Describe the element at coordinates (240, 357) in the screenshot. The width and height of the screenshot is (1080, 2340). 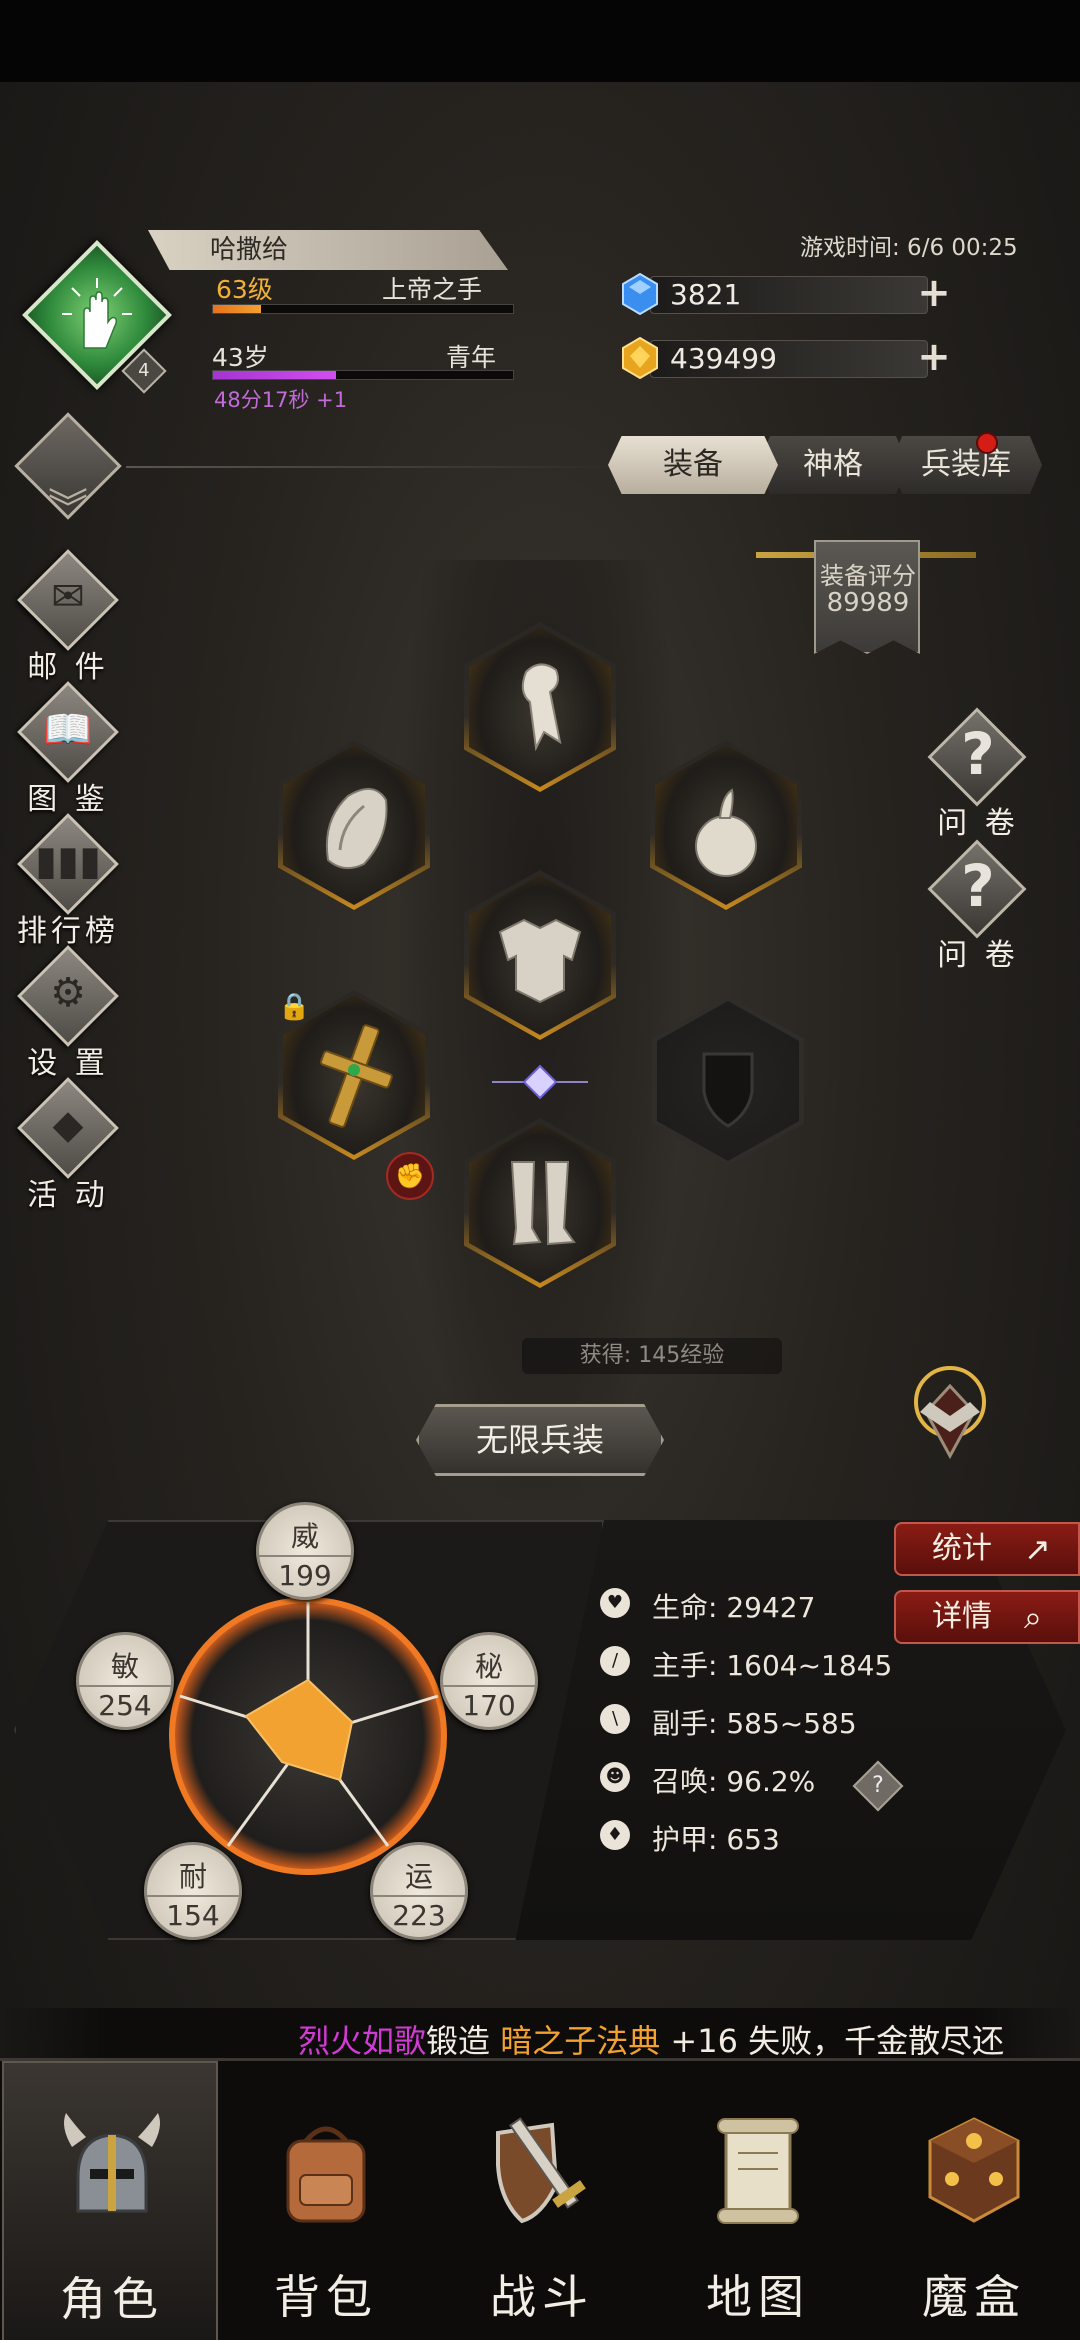
I see `character-age: 43岁` at that location.